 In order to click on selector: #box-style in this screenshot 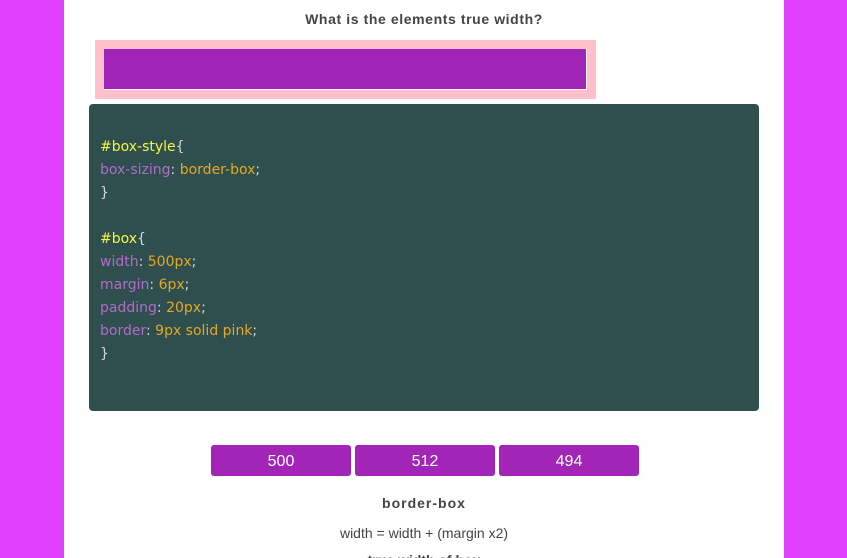, I will do `click(138, 147)`.